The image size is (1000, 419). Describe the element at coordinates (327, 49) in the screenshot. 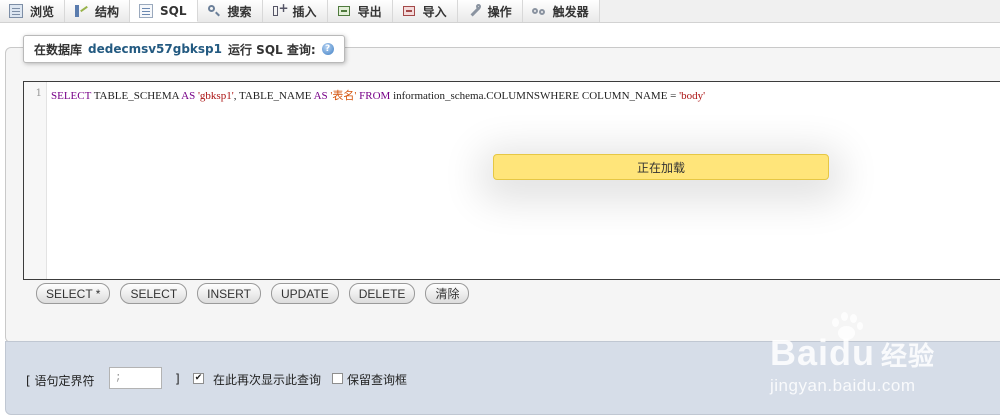

I see `help-icon: ?` at that location.